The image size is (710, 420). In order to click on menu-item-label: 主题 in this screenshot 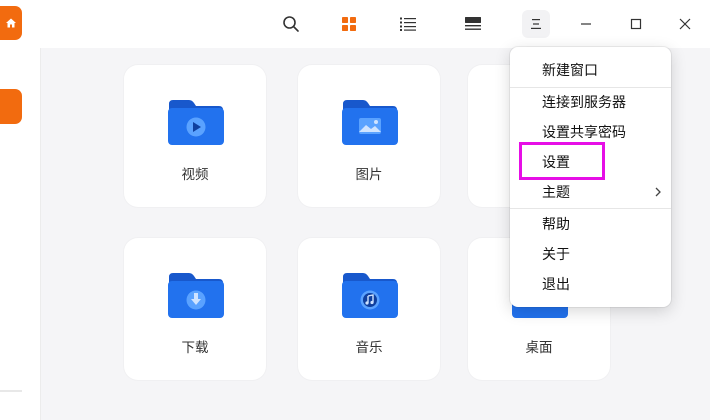, I will do `click(556, 193)`.